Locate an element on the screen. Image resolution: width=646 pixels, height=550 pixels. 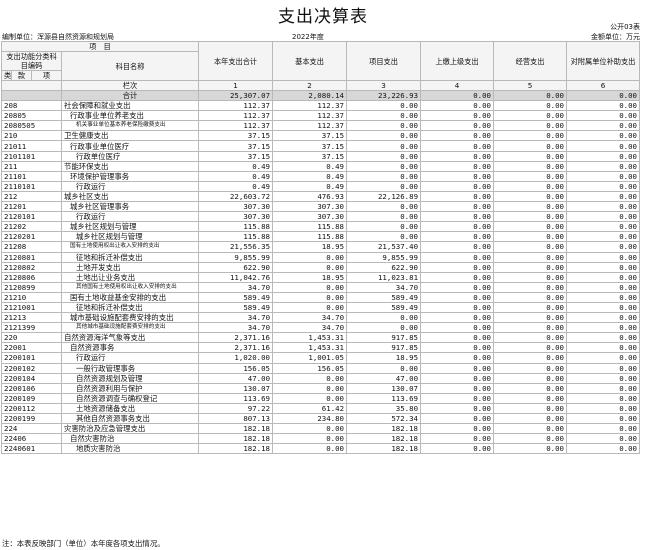
amount-cell: 182.18 is located at coordinates (384, 439).